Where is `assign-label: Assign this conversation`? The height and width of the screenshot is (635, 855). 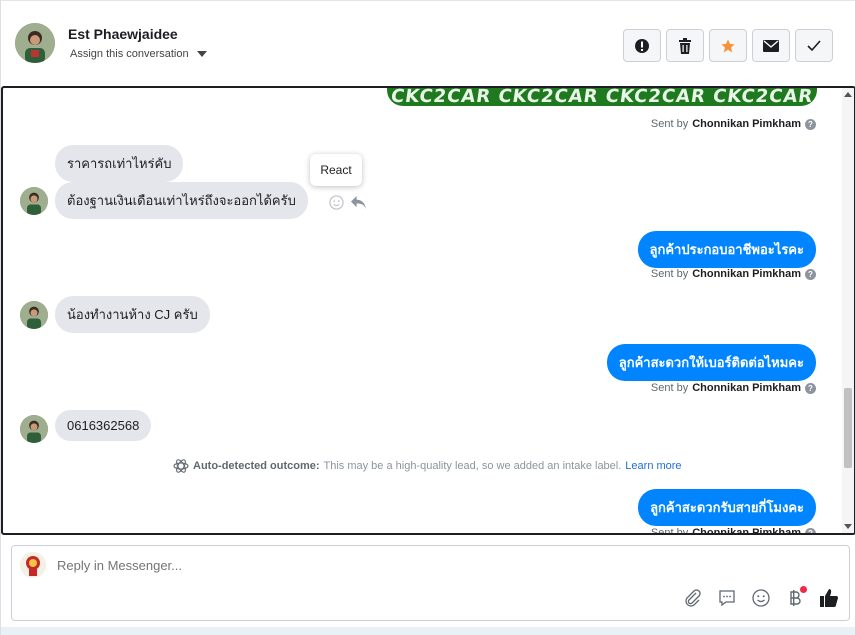
assign-label: Assign this conversation is located at coordinates (129, 54).